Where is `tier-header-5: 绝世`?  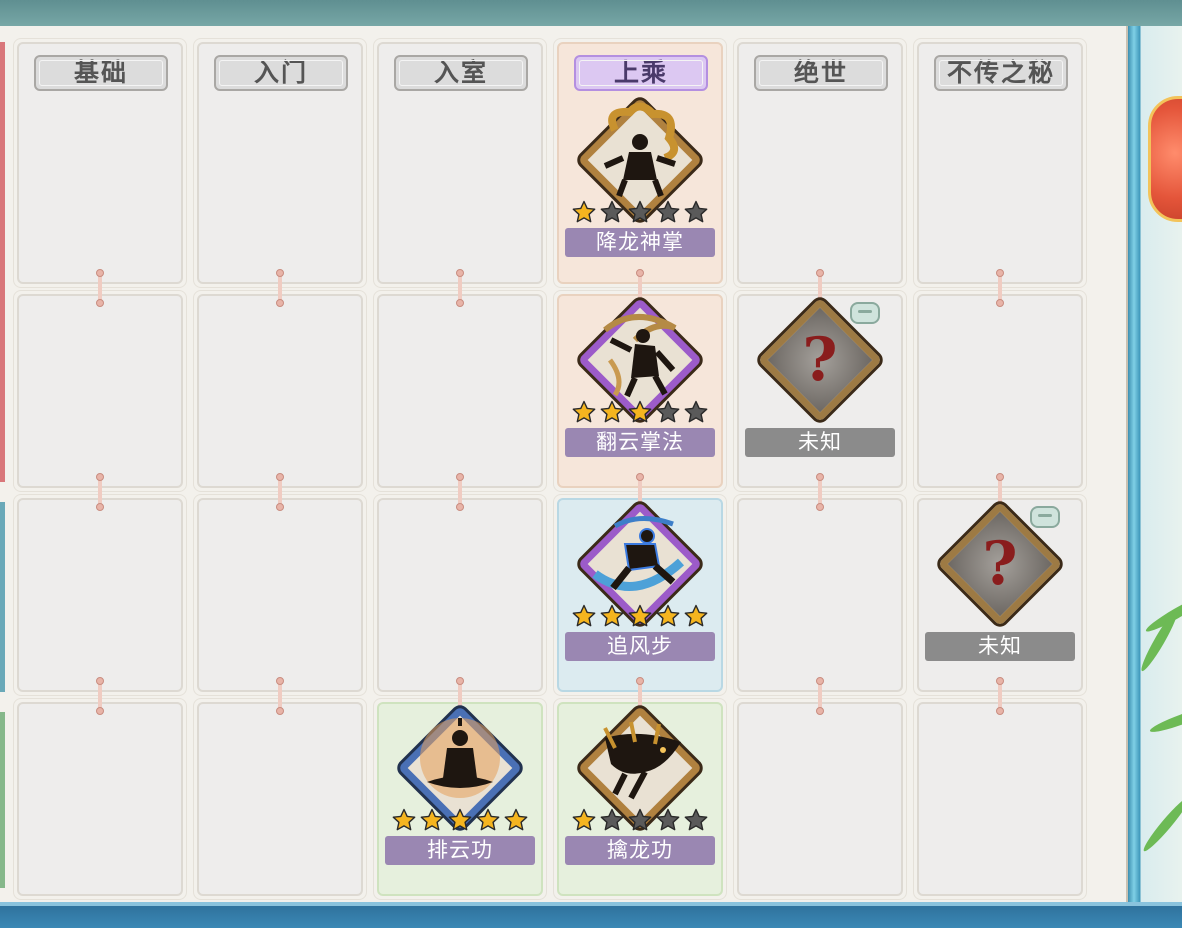 tier-header-5: 绝世 is located at coordinates (821, 73).